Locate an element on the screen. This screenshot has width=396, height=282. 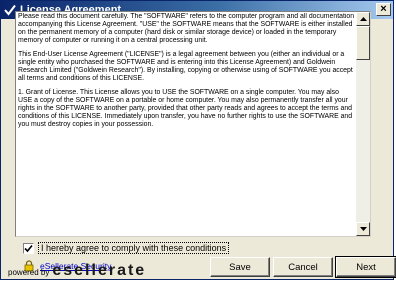
brand-logo: esellerate is located at coordinates (99, 270).